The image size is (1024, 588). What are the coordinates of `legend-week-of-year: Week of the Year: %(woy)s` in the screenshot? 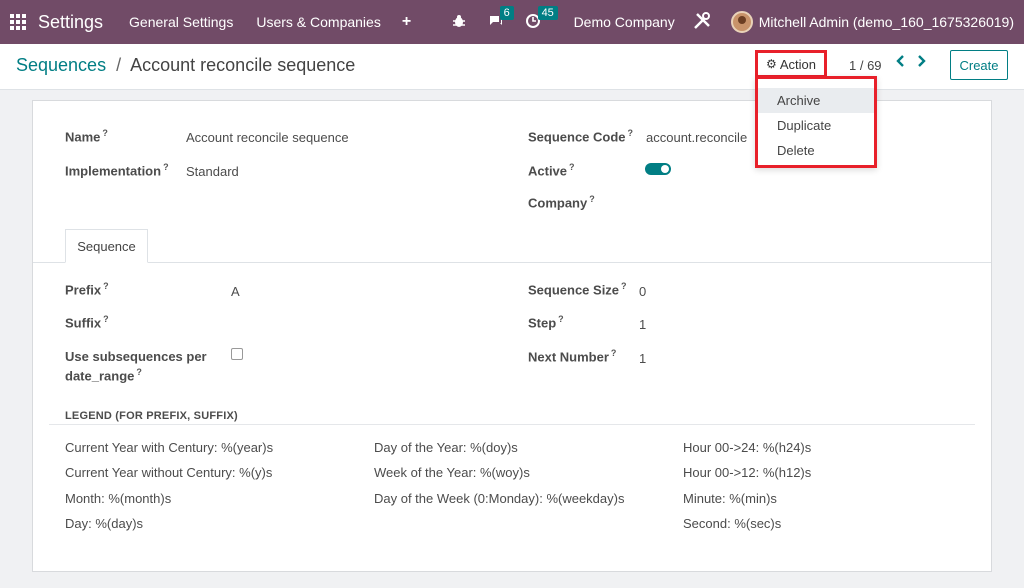 It's located at (452, 472).